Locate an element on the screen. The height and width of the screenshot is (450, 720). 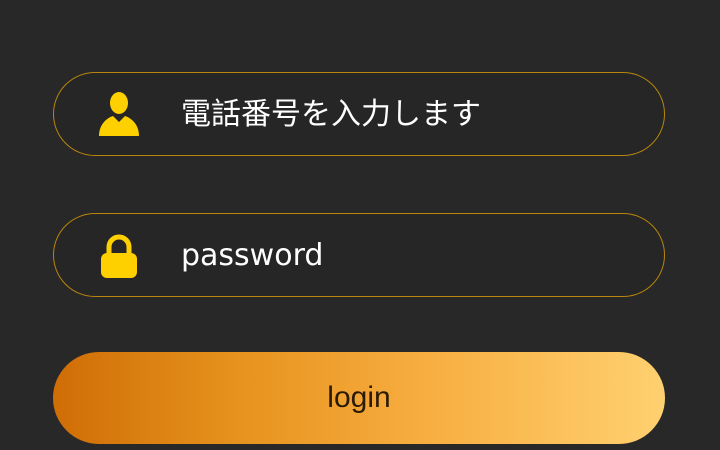
phone-input is located at coordinates (407, 114).